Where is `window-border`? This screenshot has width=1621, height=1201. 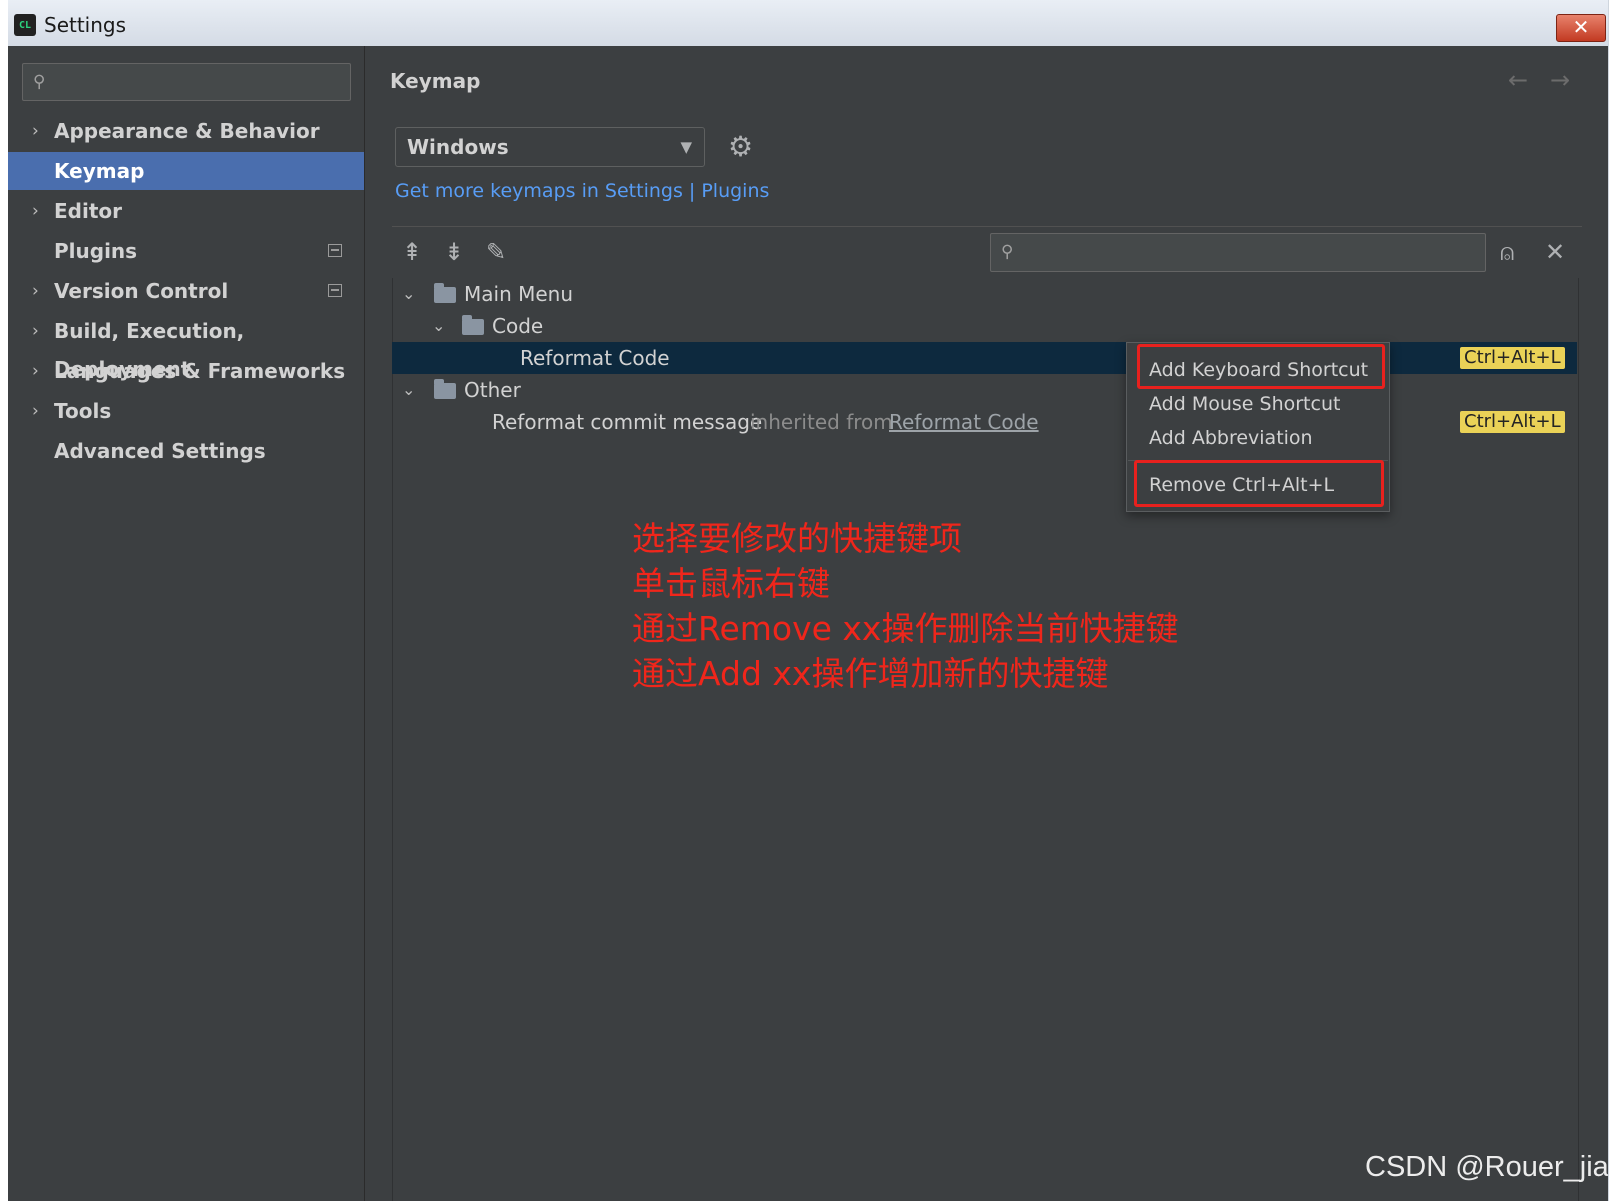
window-border is located at coordinates (1614, 600).